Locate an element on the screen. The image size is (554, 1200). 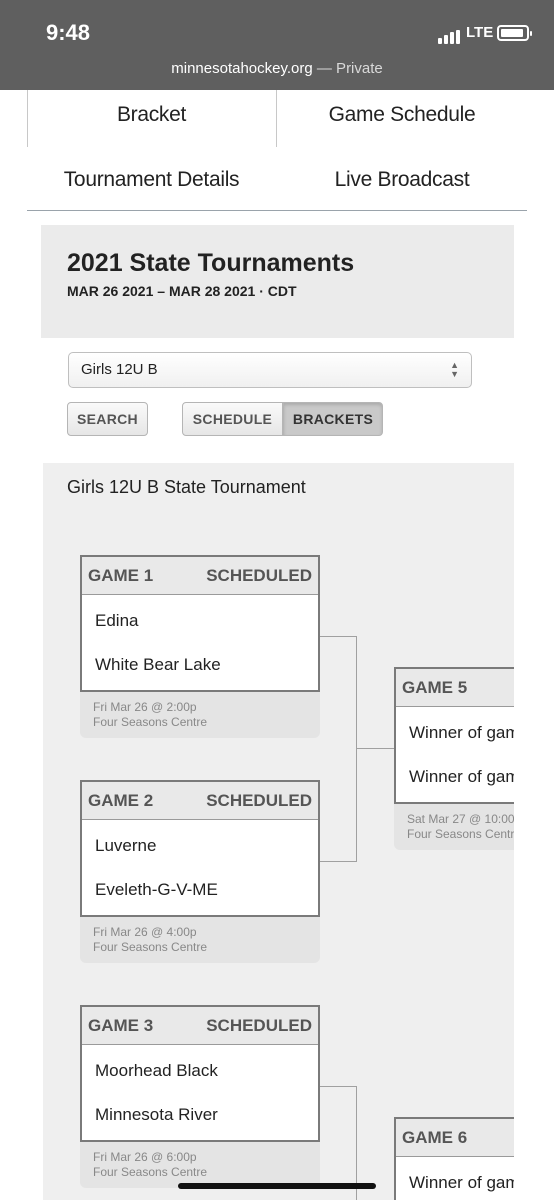
team-name: Minnesota River is located at coordinates (156, 1114).